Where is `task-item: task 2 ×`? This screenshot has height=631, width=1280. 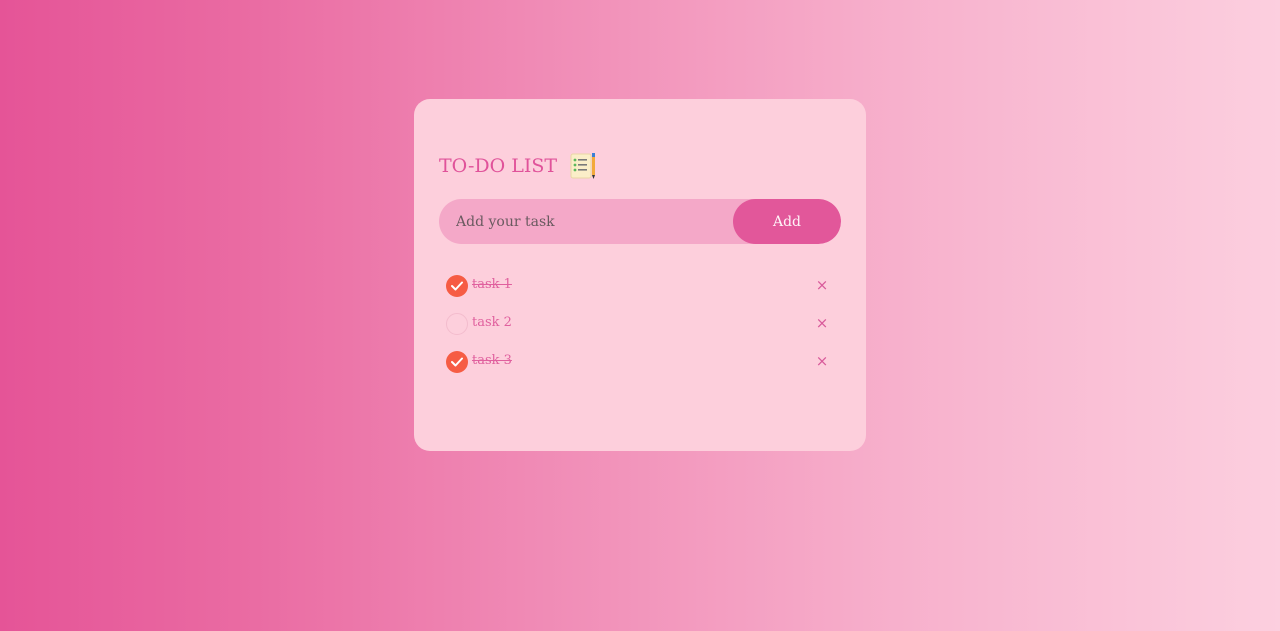
task-item: task 2 × is located at coordinates (640, 324).